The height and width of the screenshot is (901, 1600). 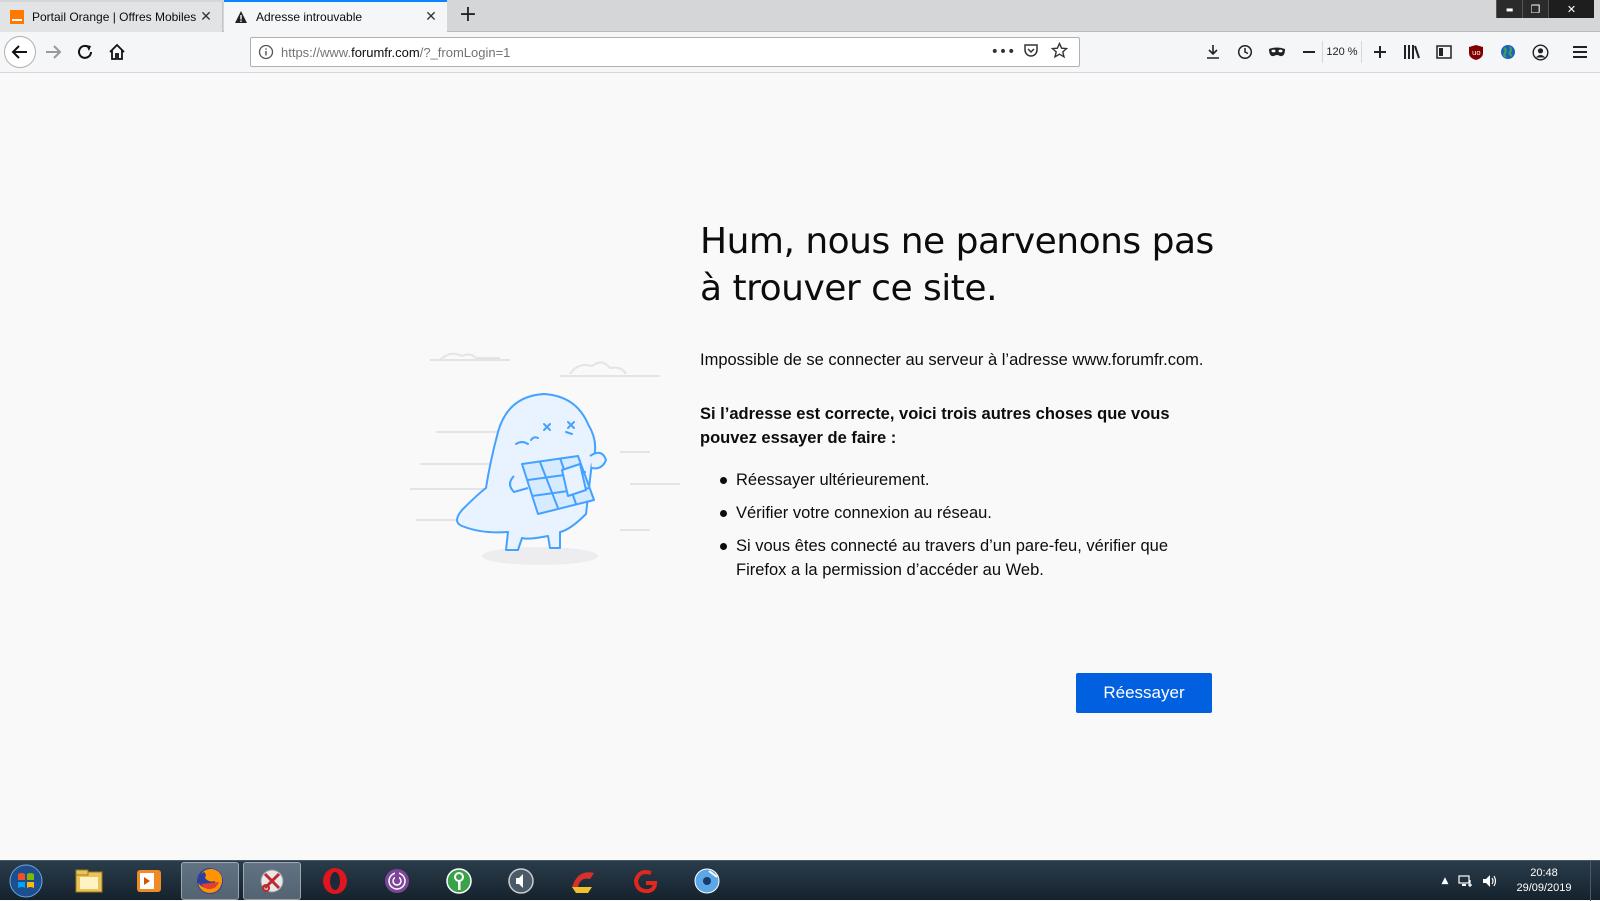 What do you see at coordinates (1490, 881) in the screenshot?
I see `volume-icon` at bounding box center [1490, 881].